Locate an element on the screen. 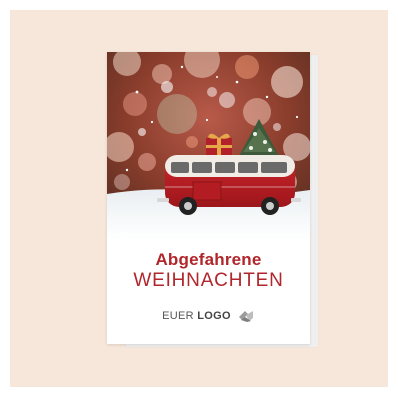 Image resolution: width=398 pixels, height=397 pixels. logo-placeholder: EUER LOGO is located at coordinates (208, 316).